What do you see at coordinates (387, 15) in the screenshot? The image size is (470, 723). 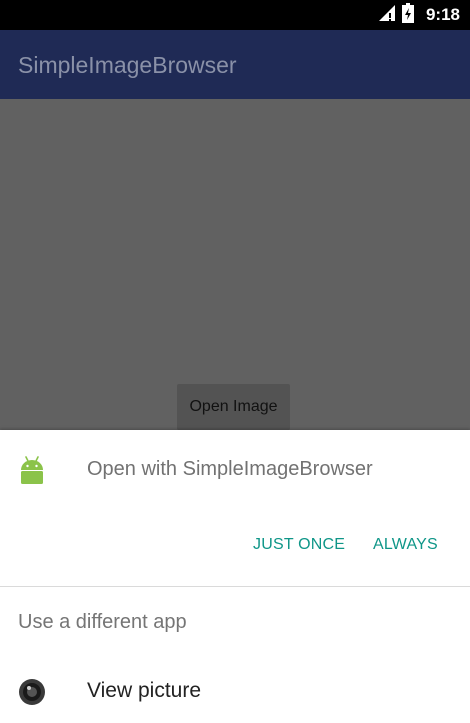 I see `signal-icon` at bounding box center [387, 15].